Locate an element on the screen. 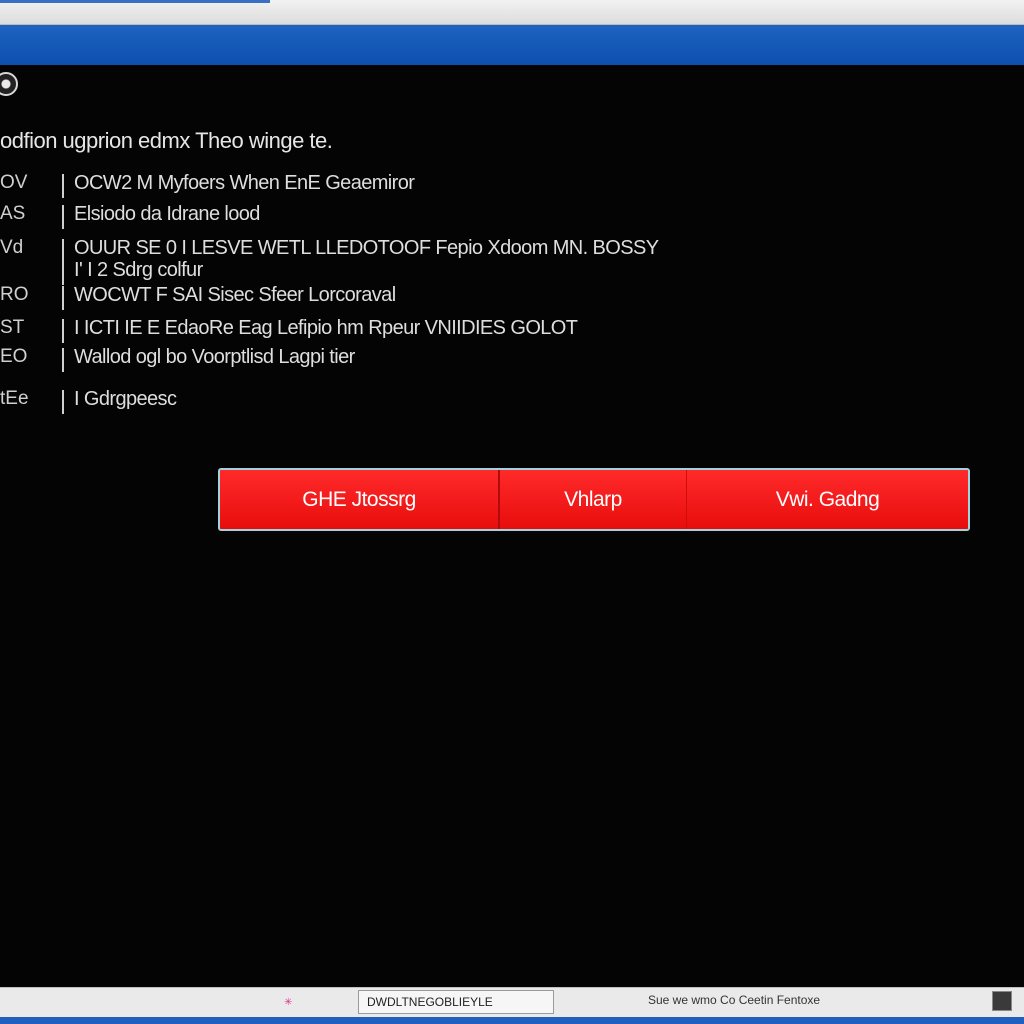  browser-top-bar is located at coordinates (512, 12).